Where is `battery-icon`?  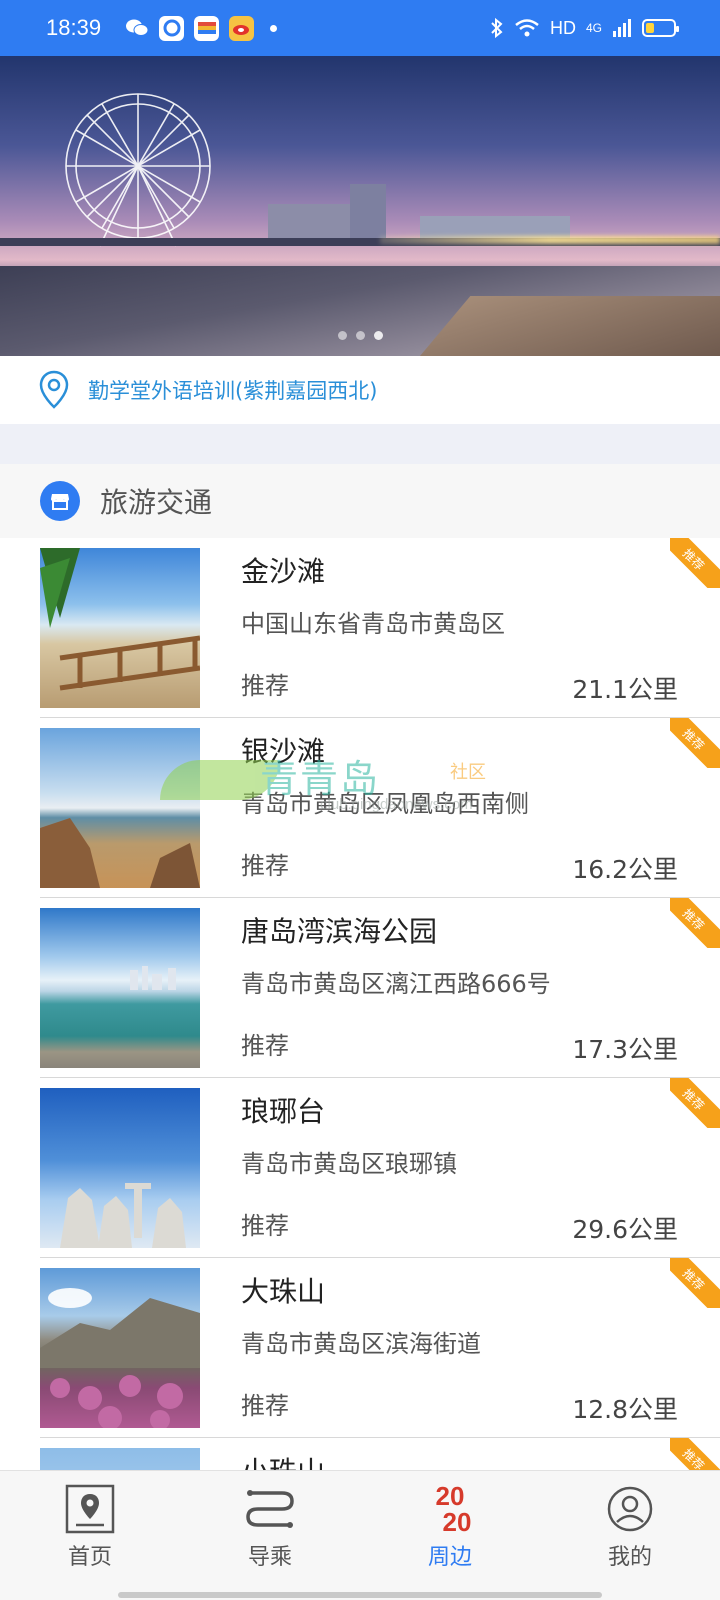 battery-icon is located at coordinates (660, 28).